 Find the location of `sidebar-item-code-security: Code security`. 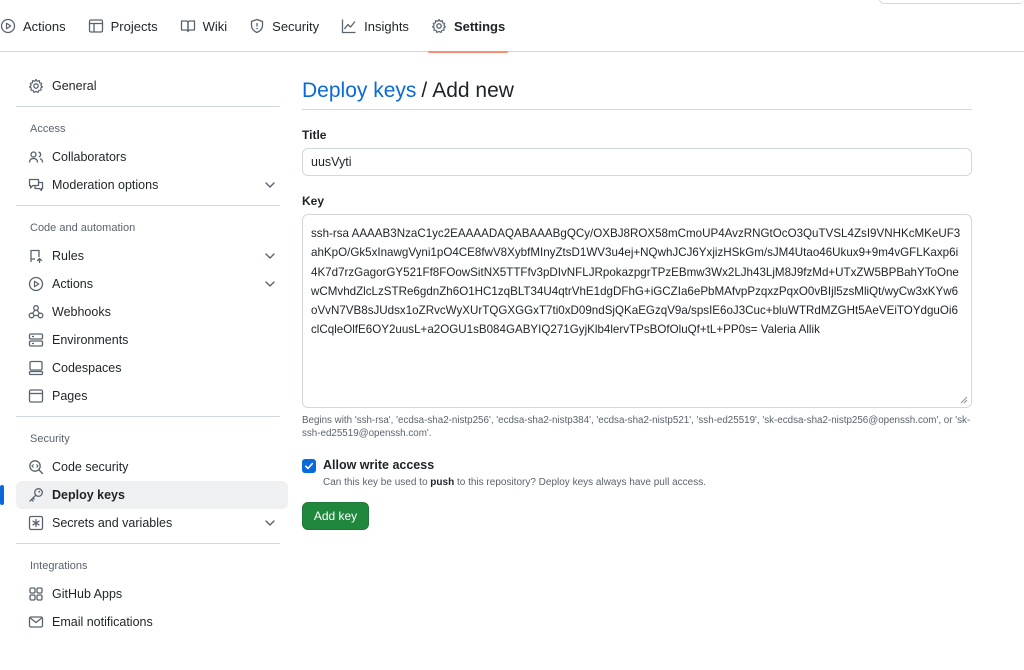

sidebar-item-code-security: Code security is located at coordinates (152, 467).